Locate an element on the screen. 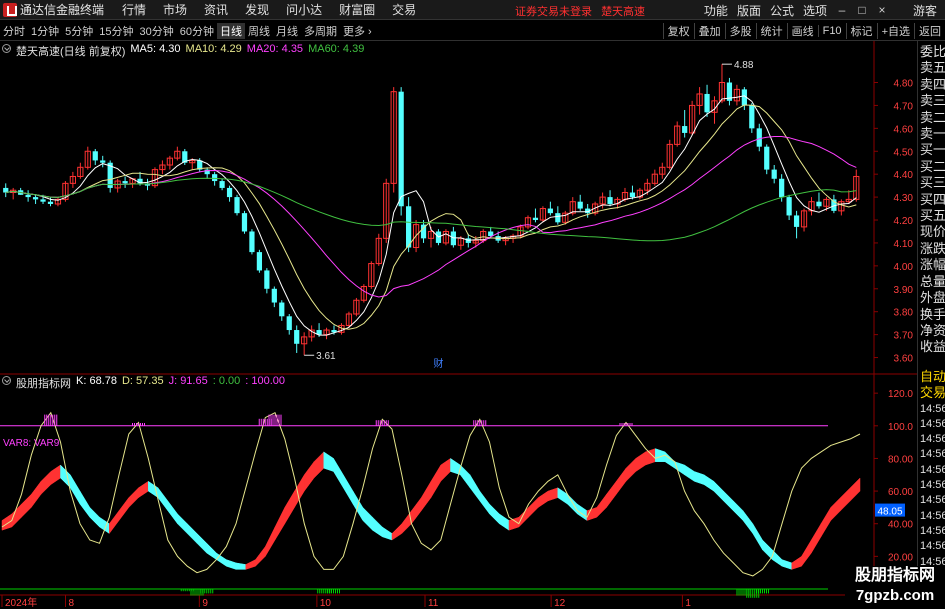  menu-layout: 版面 is located at coordinates (749, 10).